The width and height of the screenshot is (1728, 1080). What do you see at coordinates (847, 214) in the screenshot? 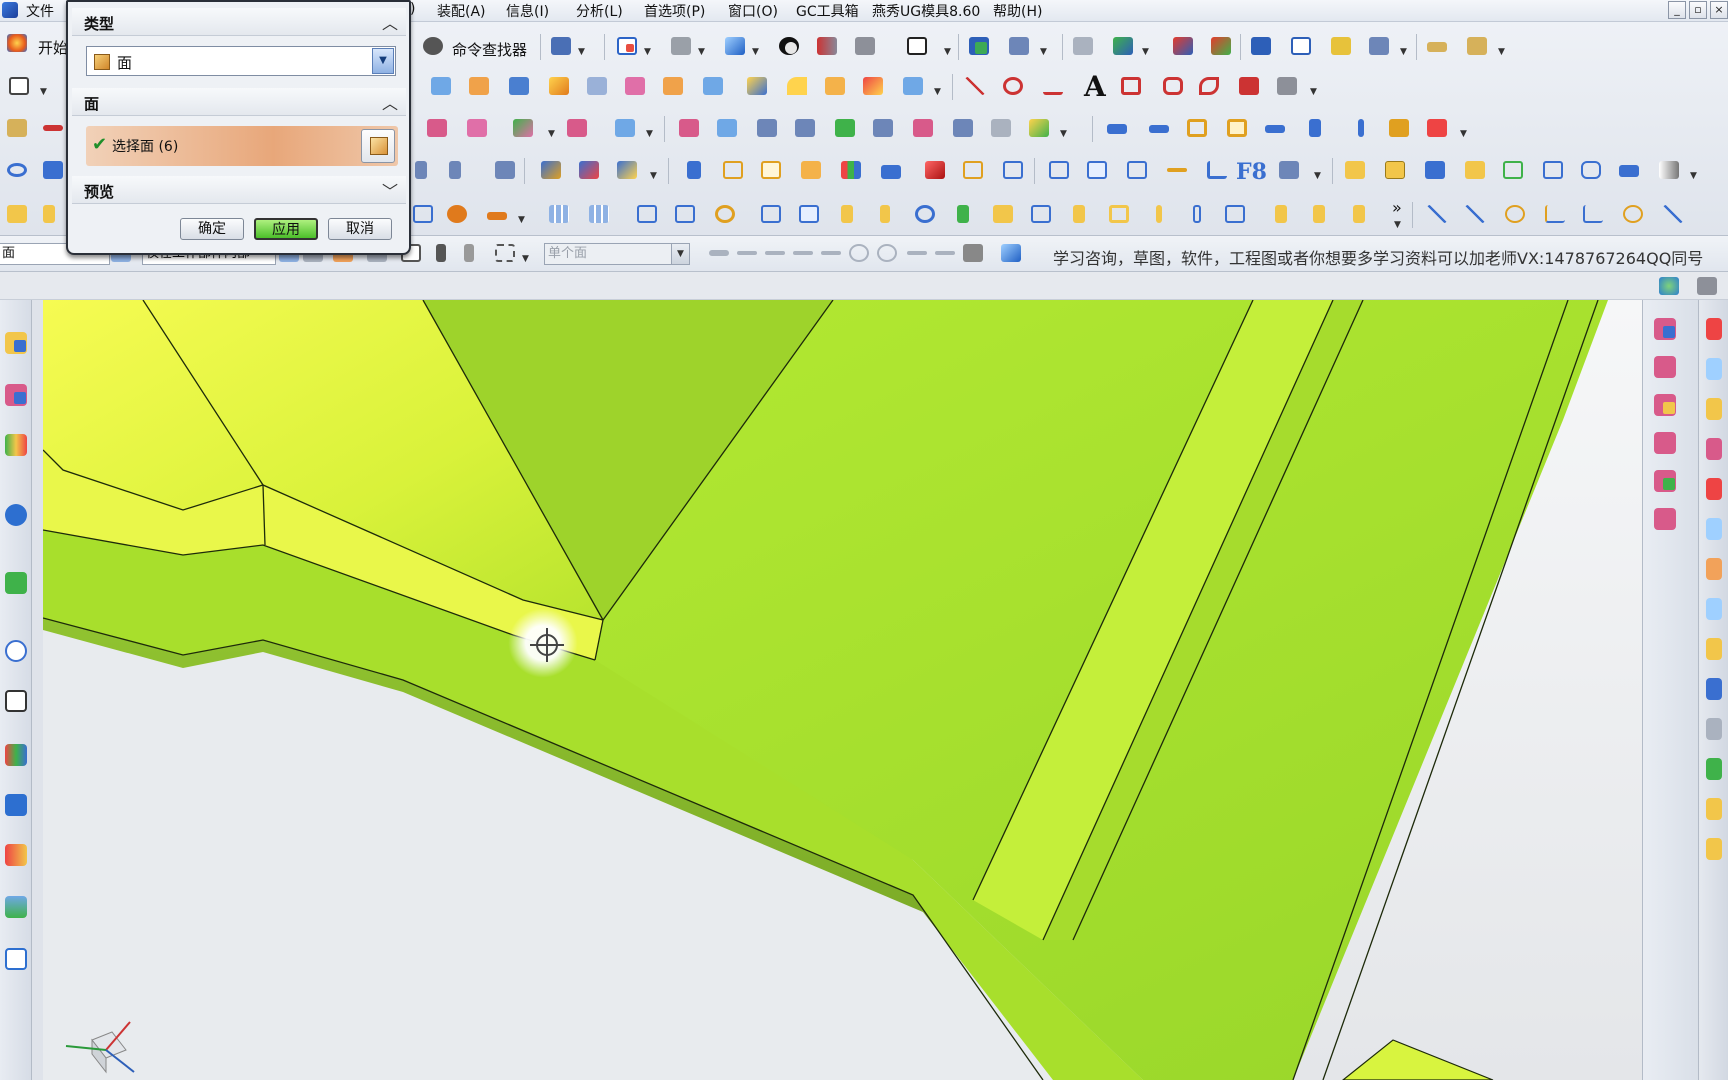
I see `column-3-icon` at bounding box center [847, 214].